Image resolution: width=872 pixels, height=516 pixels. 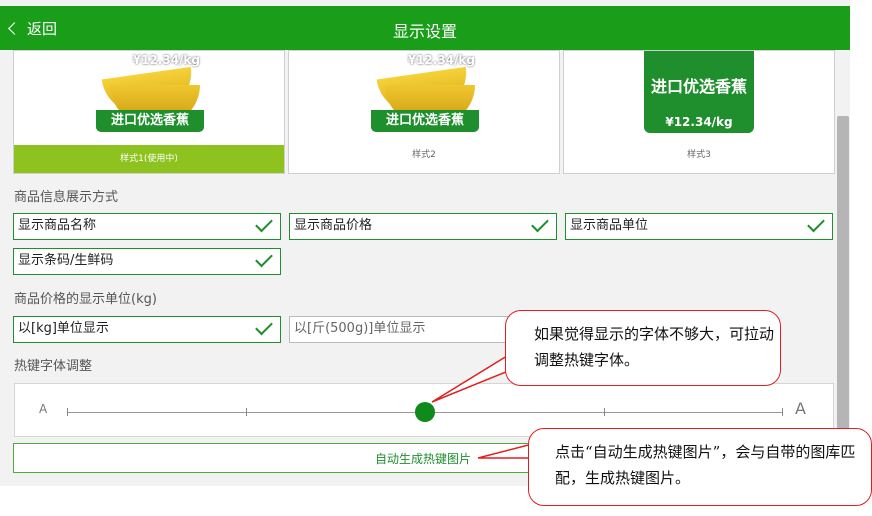 What do you see at coordinates (705, 465) in the screenshot?
I see `callout-generate-text: 点击“自动生成热键图片”，会与自带的图库匹配，生成热键图片。` at bounding box center [705, 465].